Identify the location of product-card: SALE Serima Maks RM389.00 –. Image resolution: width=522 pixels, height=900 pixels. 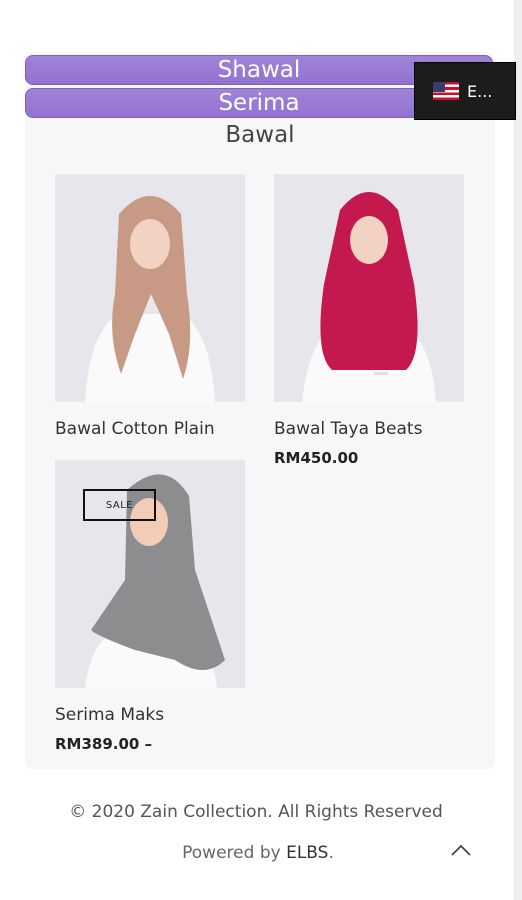
(151, 606).